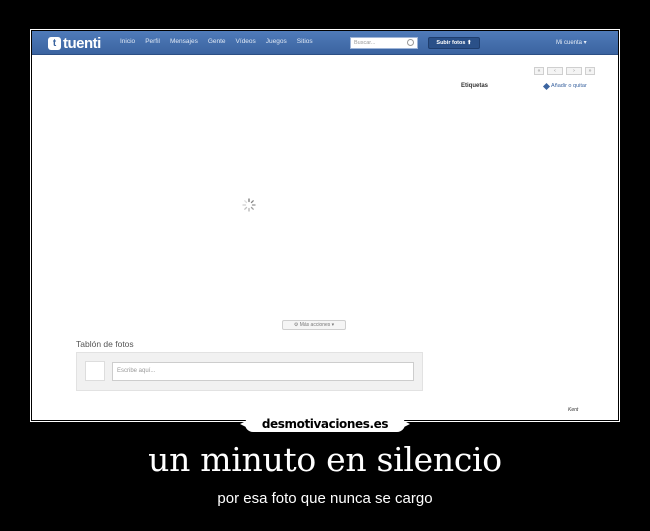  I want to click on caption-title: un minuto en silencio, so click(325, 459).